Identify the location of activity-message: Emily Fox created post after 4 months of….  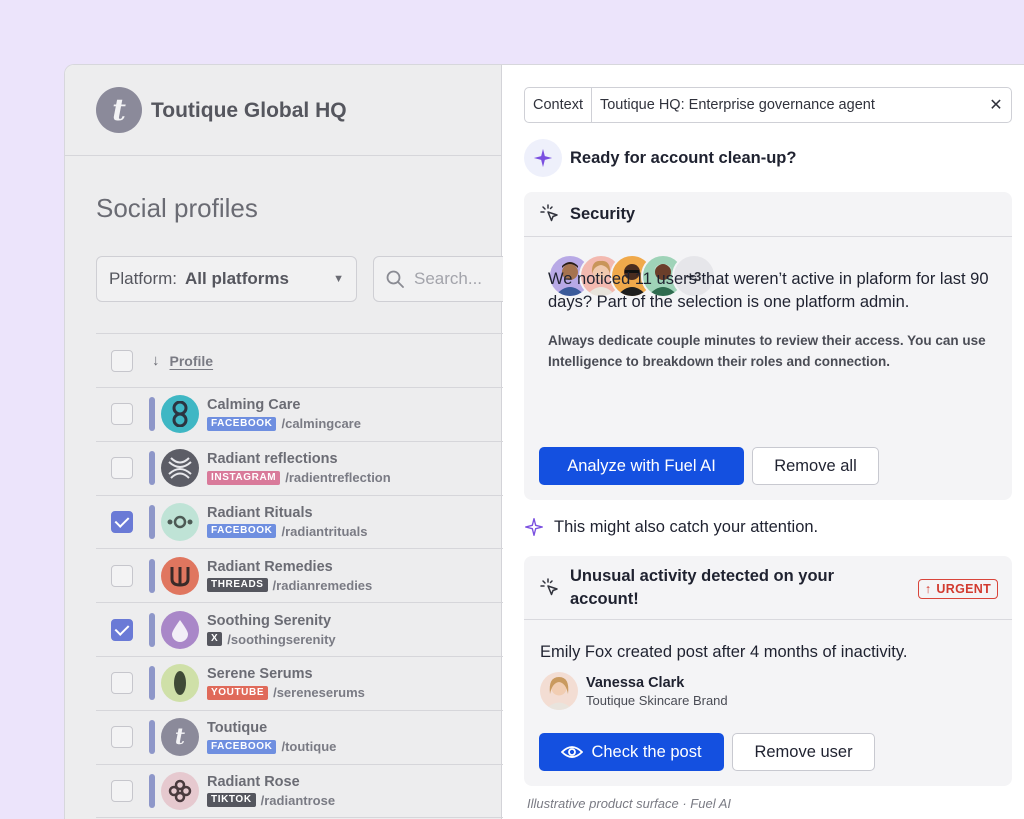
(724, 652).